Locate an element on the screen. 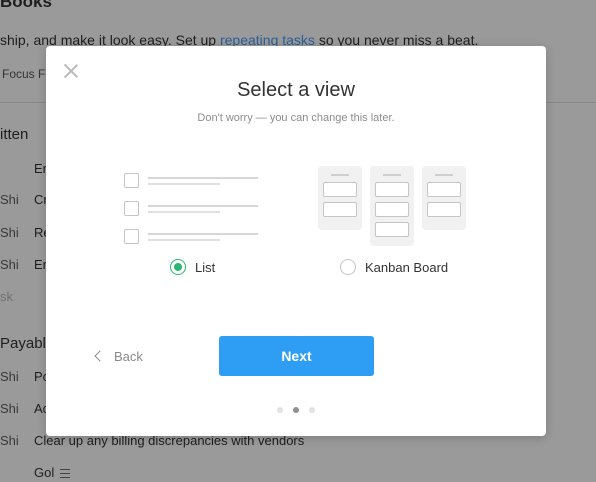 This screenshot has width=596, height=482. chevron-left-icon is located at coordinates (100, 356).